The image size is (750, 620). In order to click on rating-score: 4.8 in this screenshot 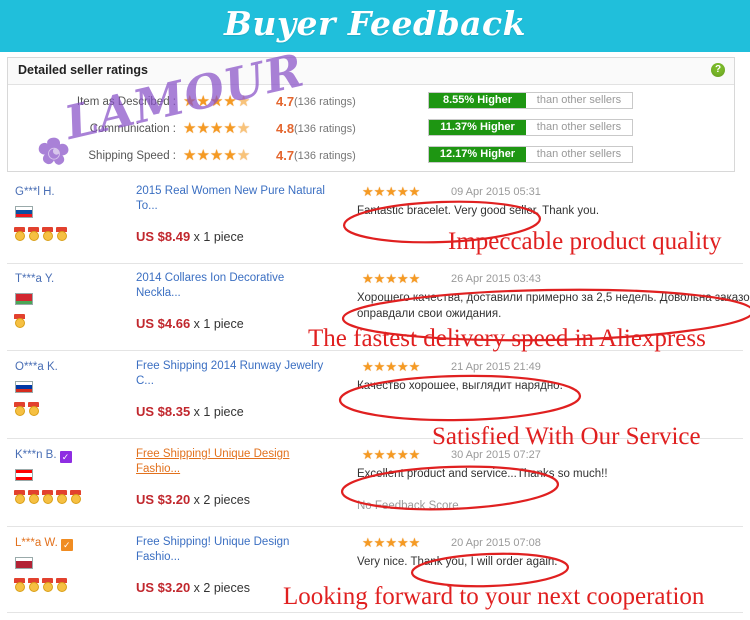, I will do `click(285, 128)`.